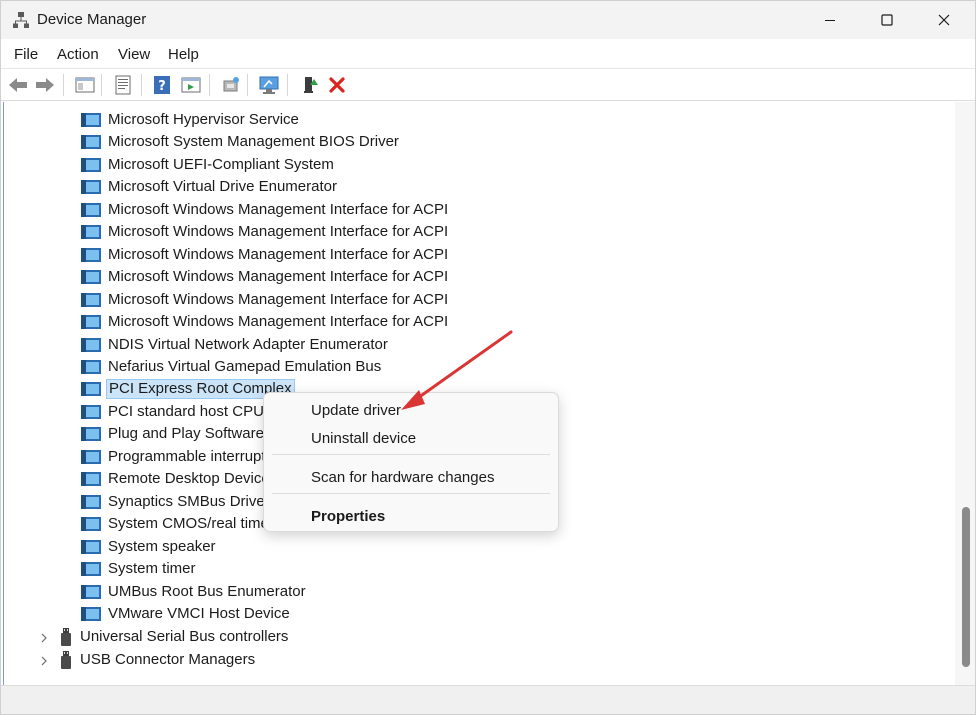 The height and width of the screenshot is (715, 976). Describe the element at coordinates (402, 477) in the screenshot. I see `scan-hardware-changes-menu-item: Scan for hardware changes` at that location.